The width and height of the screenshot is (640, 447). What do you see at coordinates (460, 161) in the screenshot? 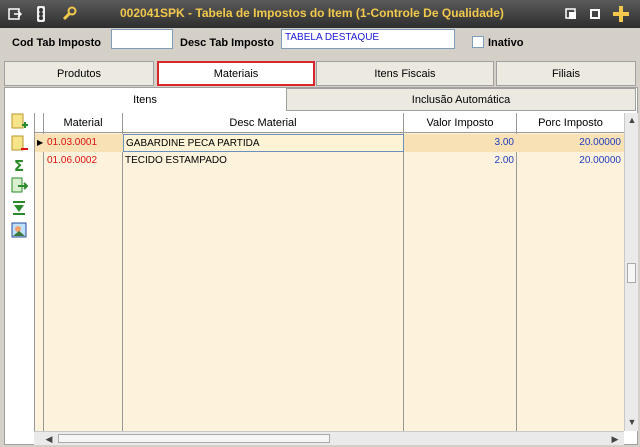
I see `cell-valor-imposto: 2.00` at bounding box center [460, 161].